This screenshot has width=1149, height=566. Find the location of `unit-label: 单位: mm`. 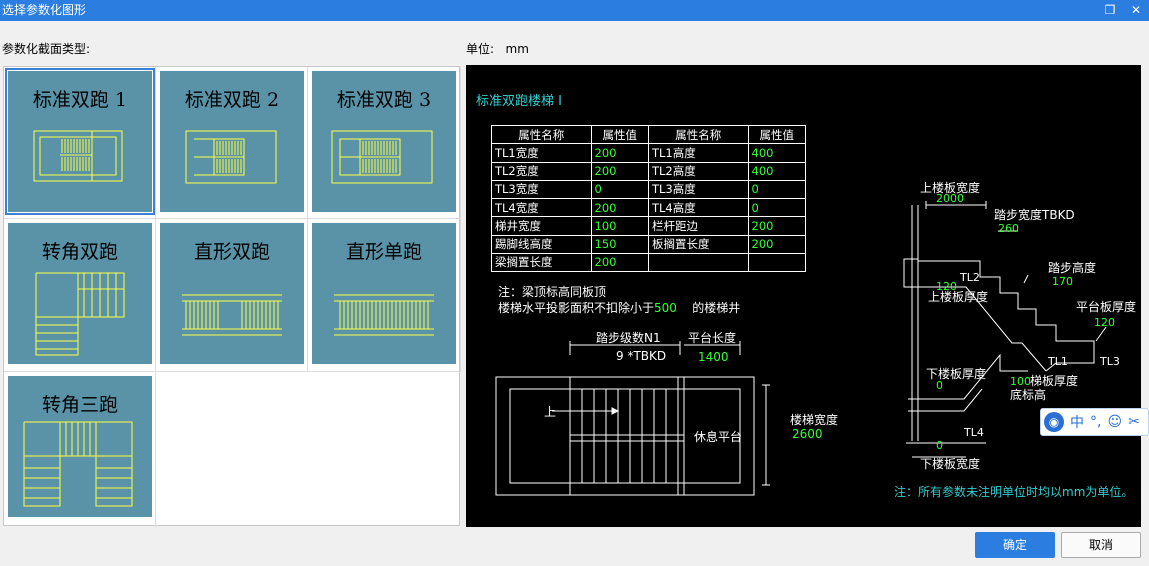

unit-label: 单位: mm is located at coordinates (497, 49).